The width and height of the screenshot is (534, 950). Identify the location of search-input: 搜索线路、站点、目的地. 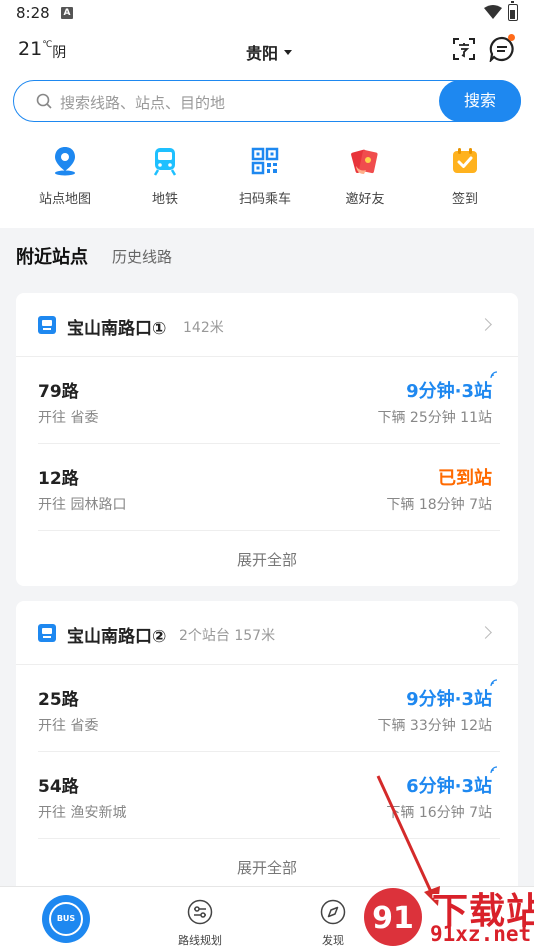
(142, 102).